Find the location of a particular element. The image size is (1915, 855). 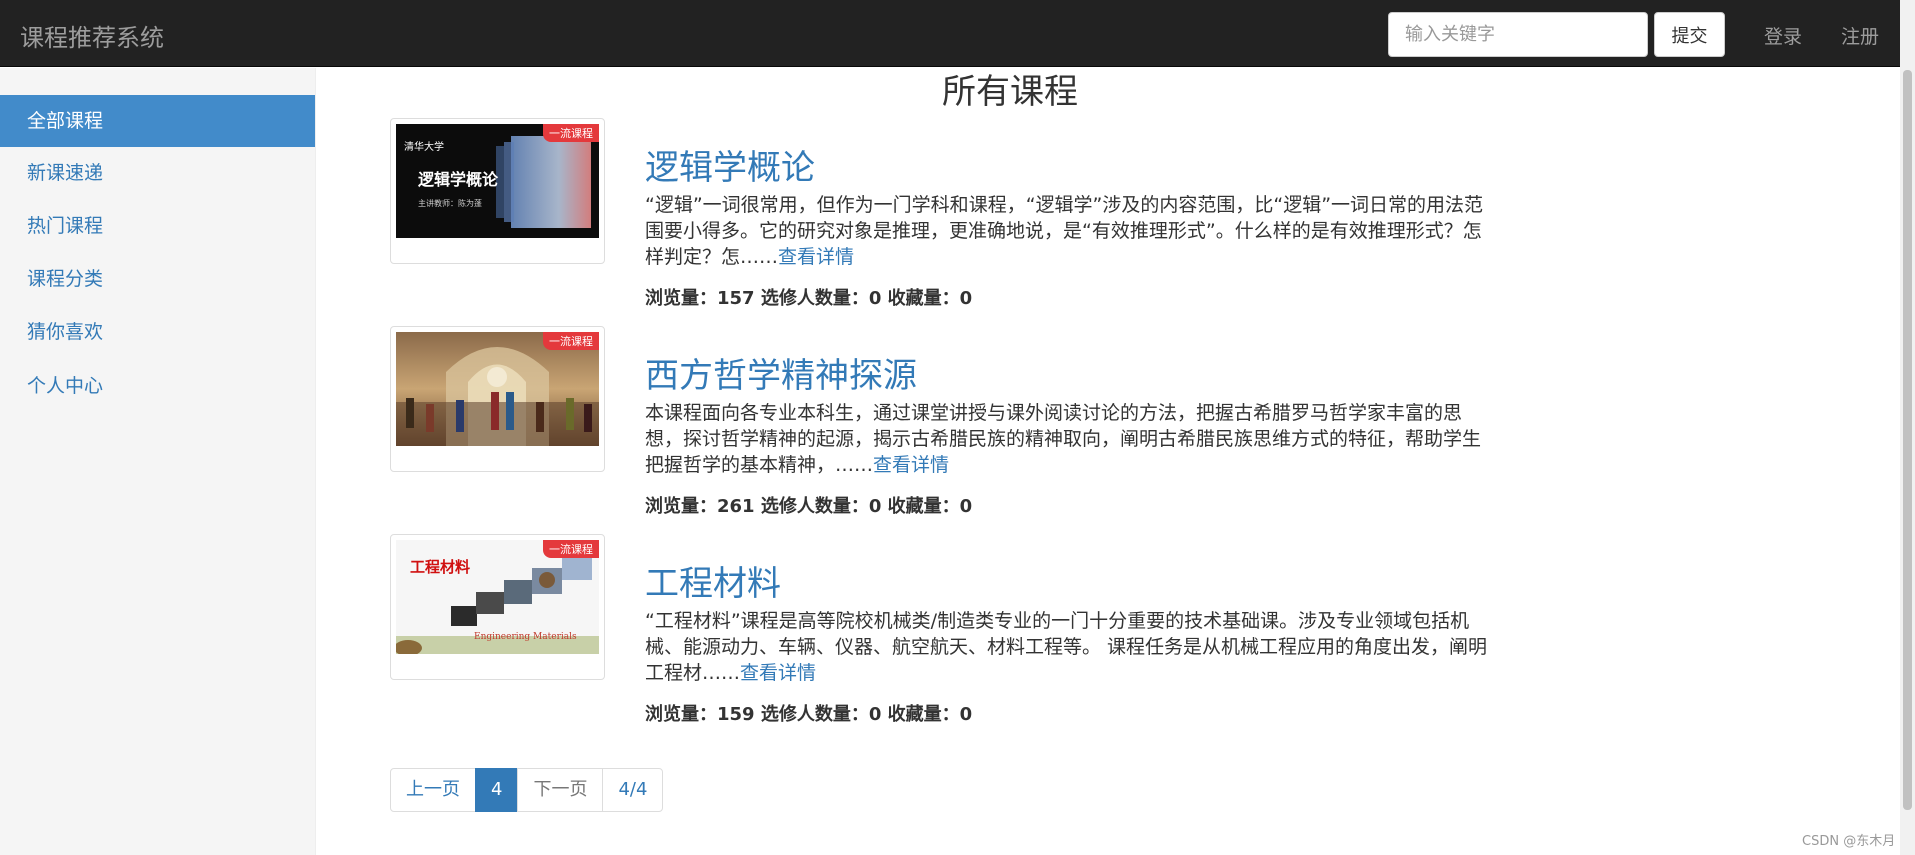

next-page-button: 下一页 is located at coordinates (560, 790).